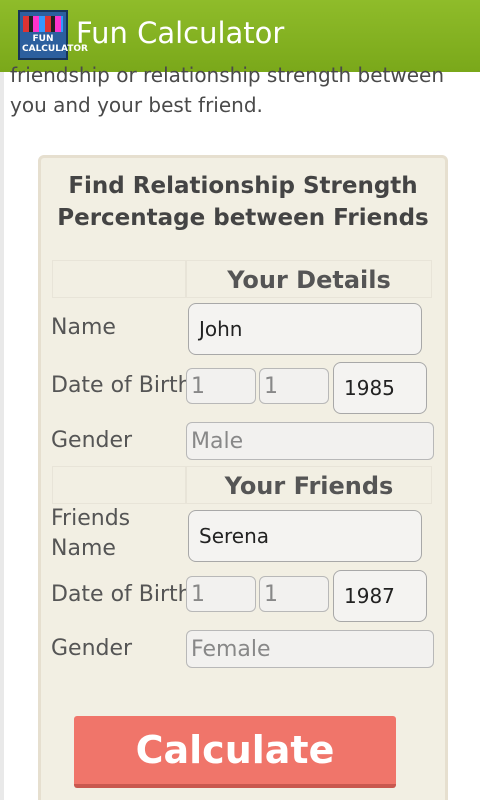 The height and width of the screenshot is (800, 480). Describe the element at coordinates (310, 649) in the screenshot. I see `friends-gender-select: Female` at that location.